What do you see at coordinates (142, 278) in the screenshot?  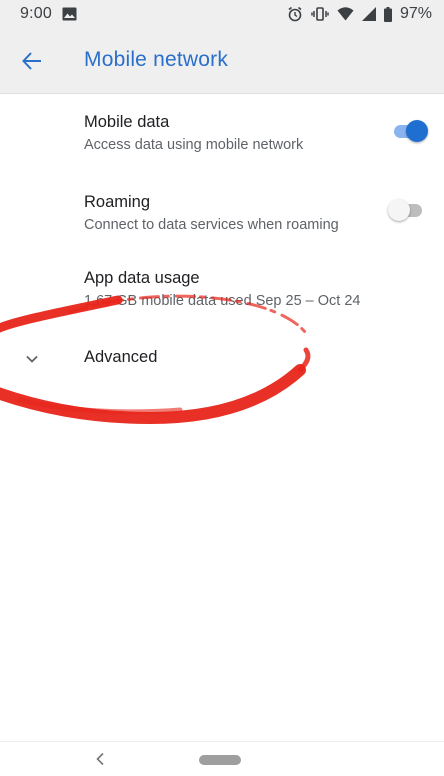 I see `setting-title: App data usage` at bounding box center [142, 278].